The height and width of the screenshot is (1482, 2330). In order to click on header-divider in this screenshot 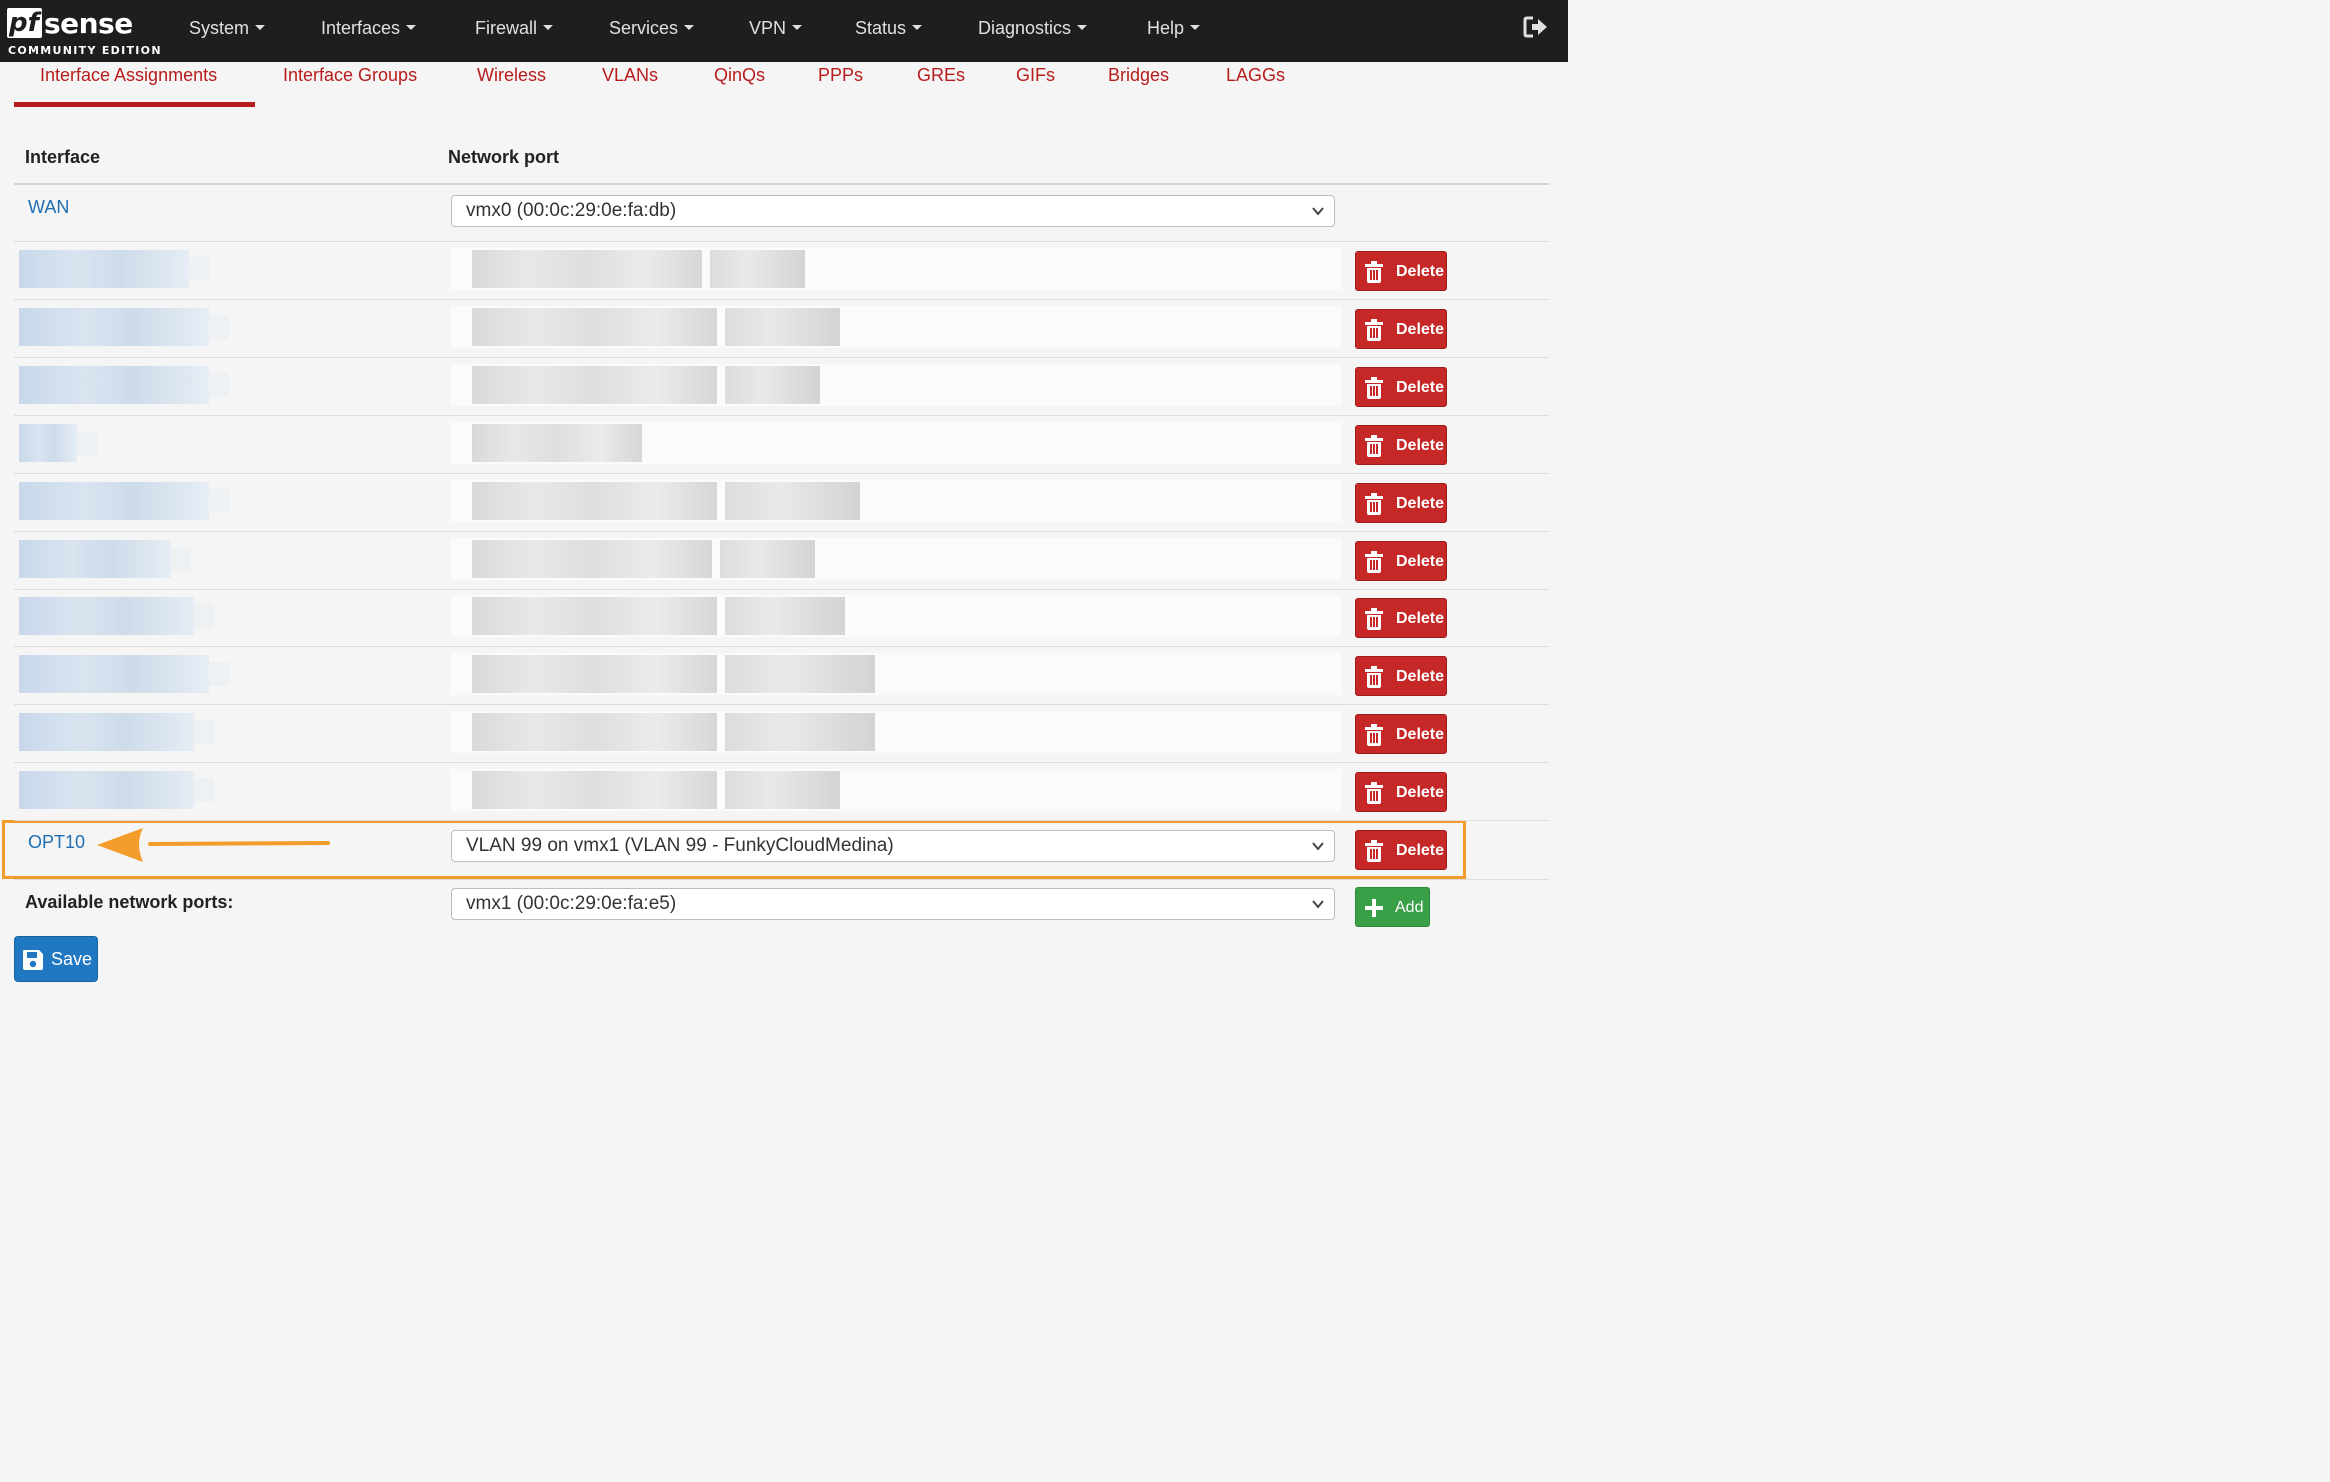, I will do `click(781, 184)`.